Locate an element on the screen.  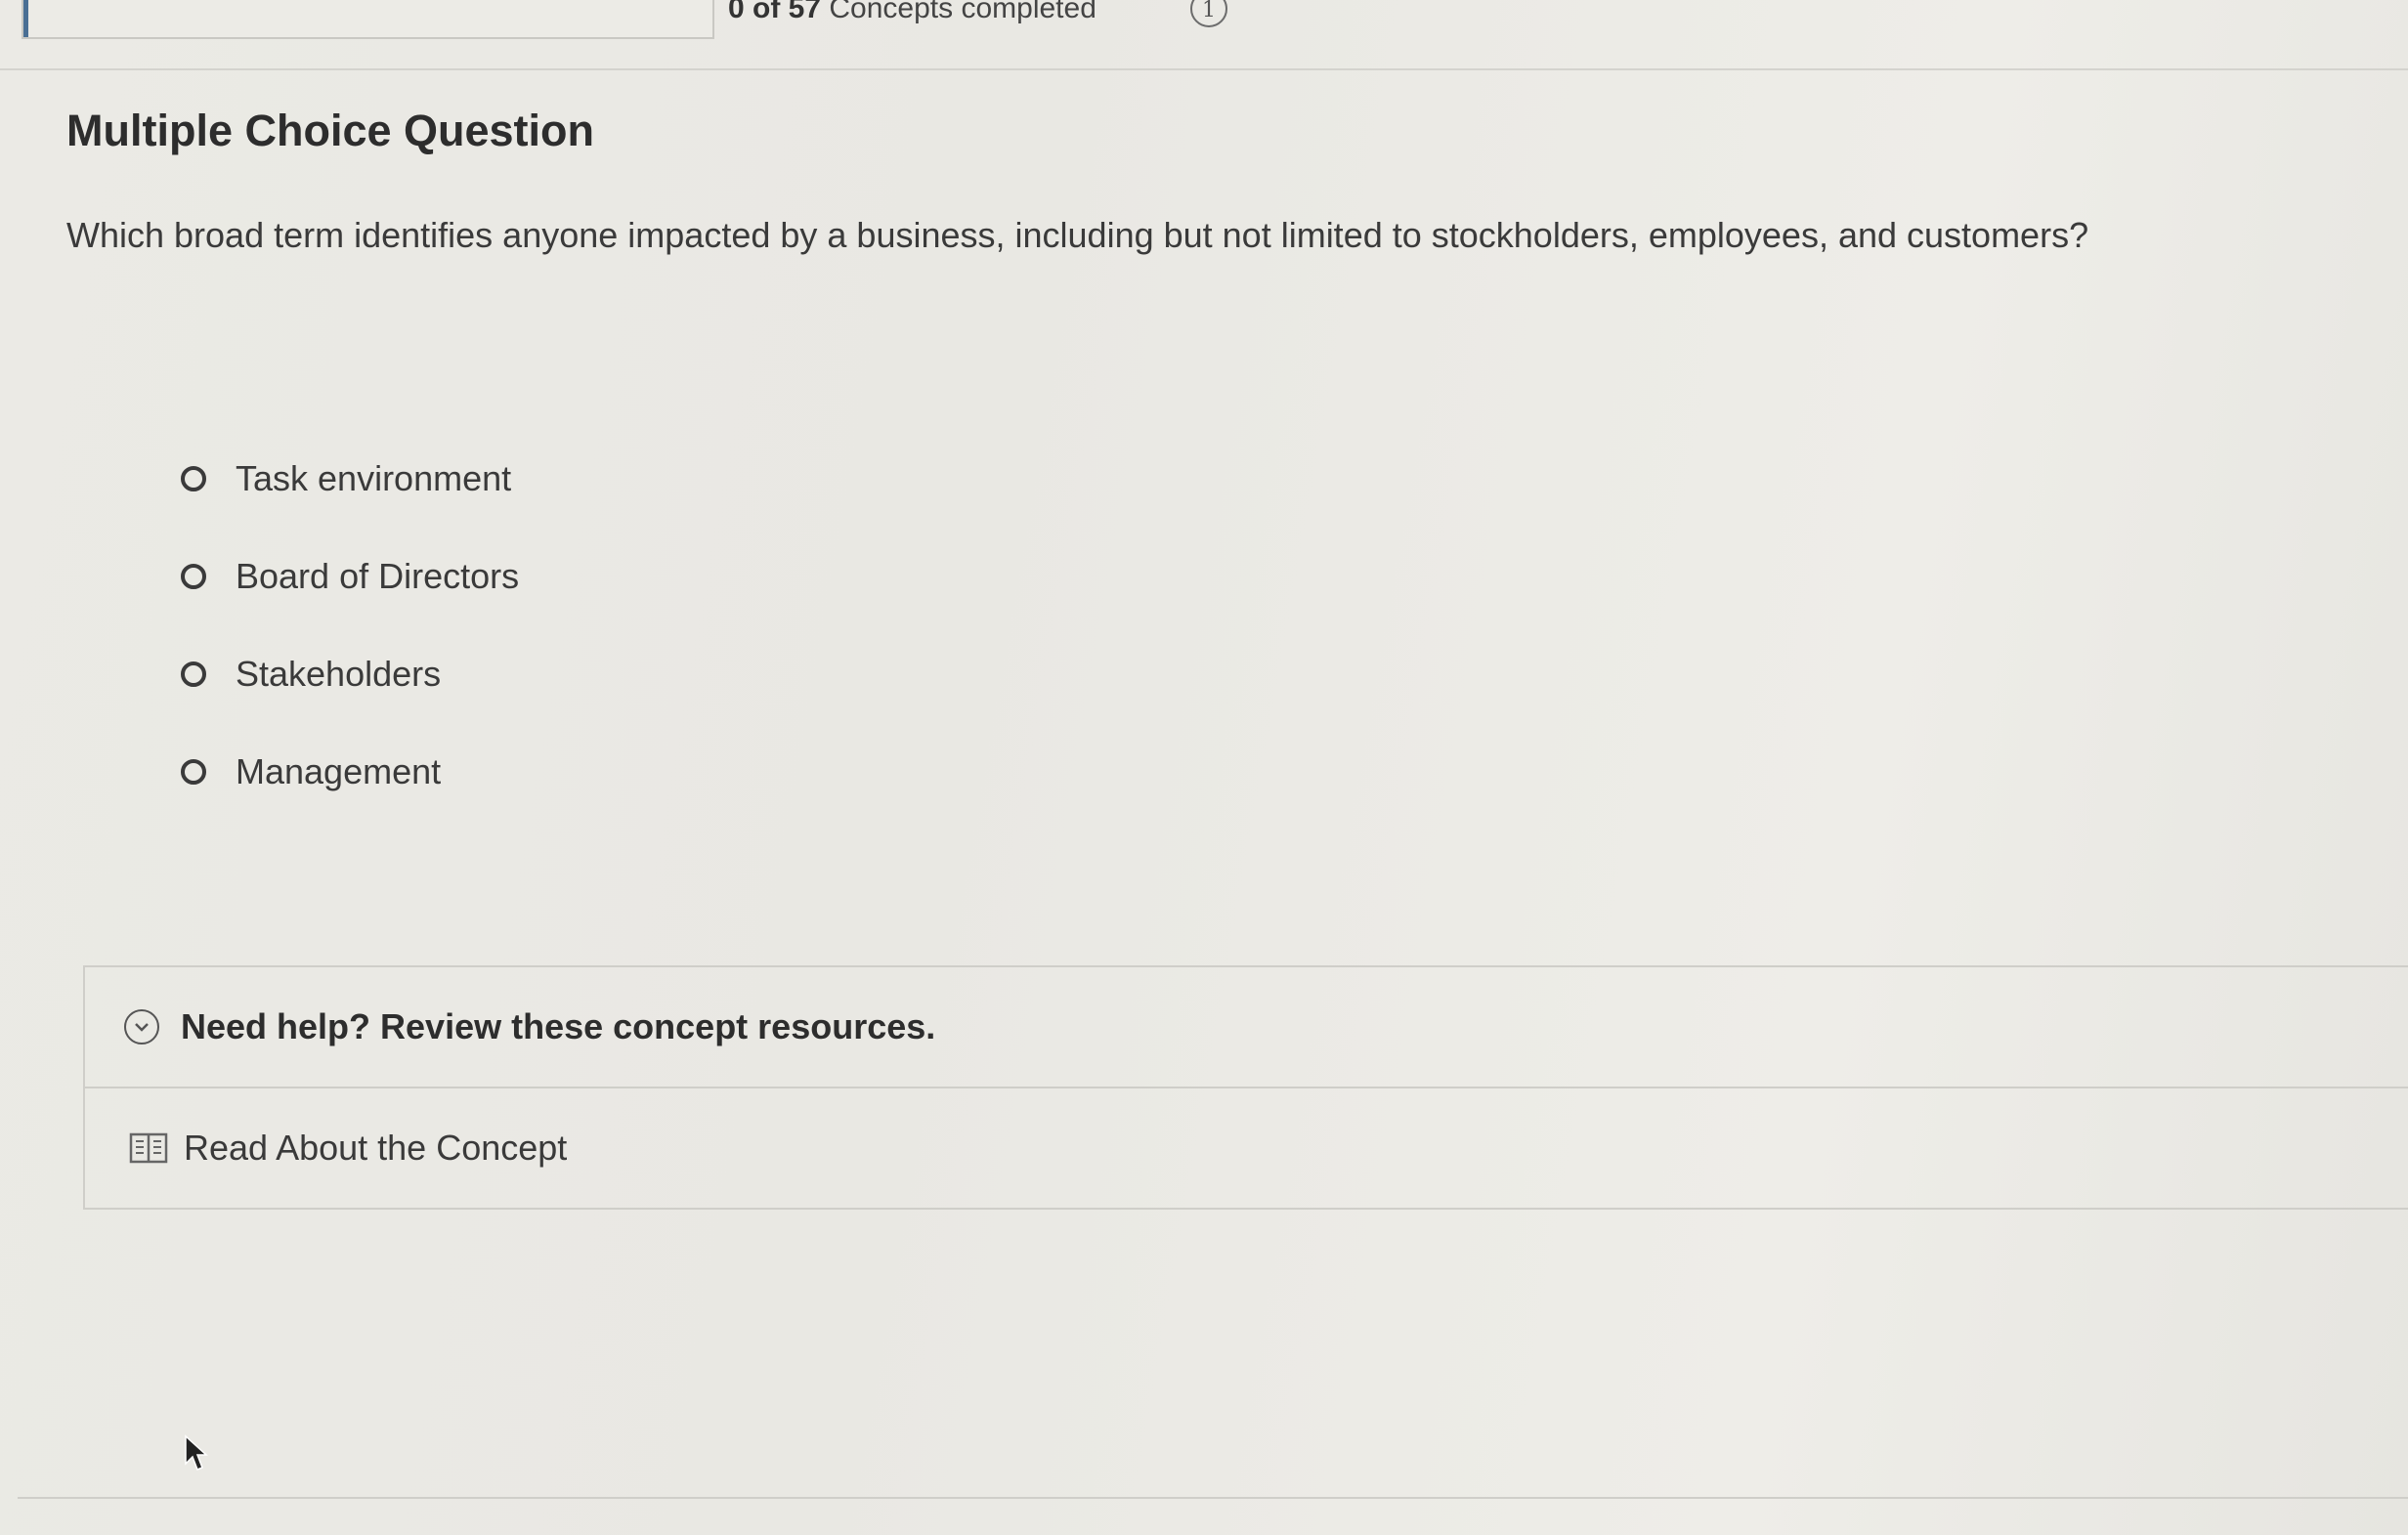
read-about-concept-link: Read About the Concept is located at coordinates (1247, 1148).